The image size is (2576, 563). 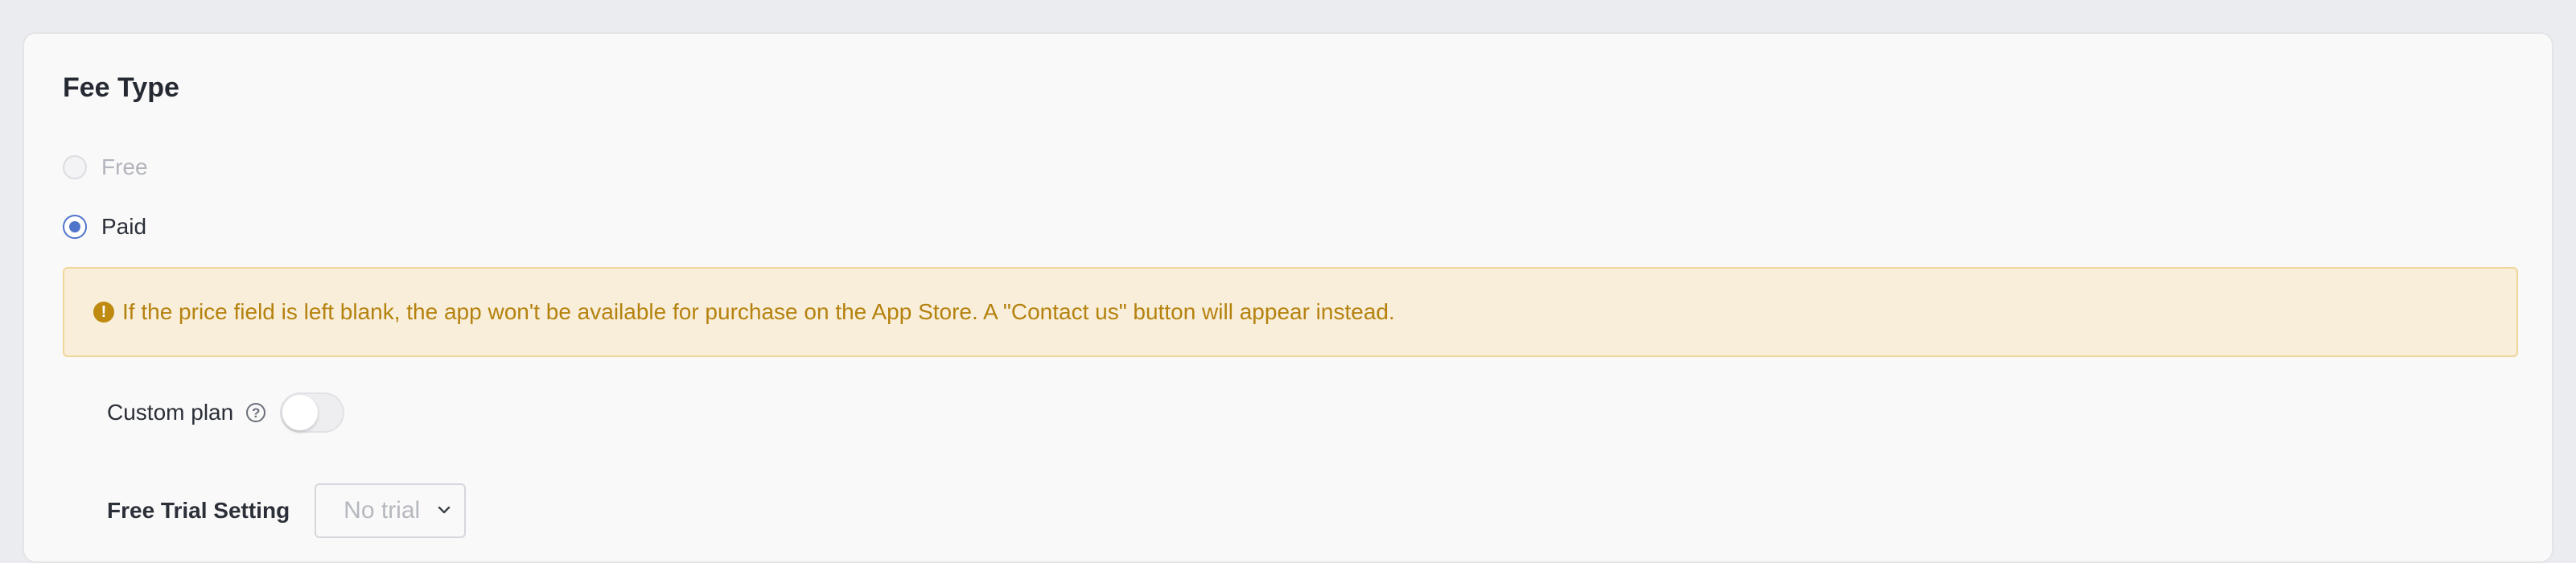 What do you see at coordinates (103, 312) in the screenshot?
I see `warning-icon: !` at bounding box center [103, 312].